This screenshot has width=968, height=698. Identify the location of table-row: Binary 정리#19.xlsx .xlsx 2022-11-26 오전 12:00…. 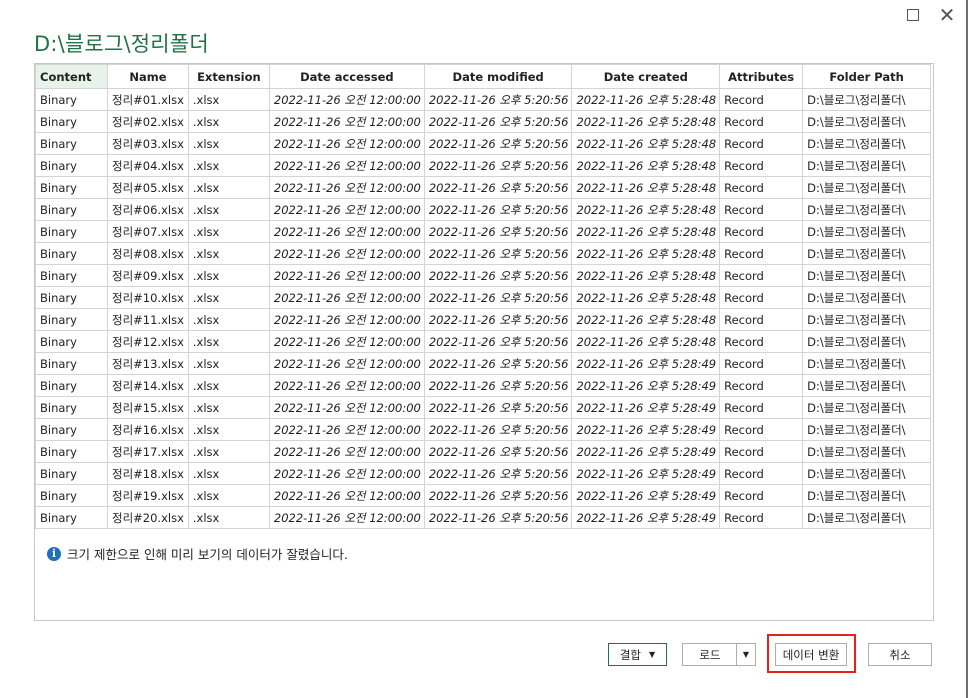
(483, 495).